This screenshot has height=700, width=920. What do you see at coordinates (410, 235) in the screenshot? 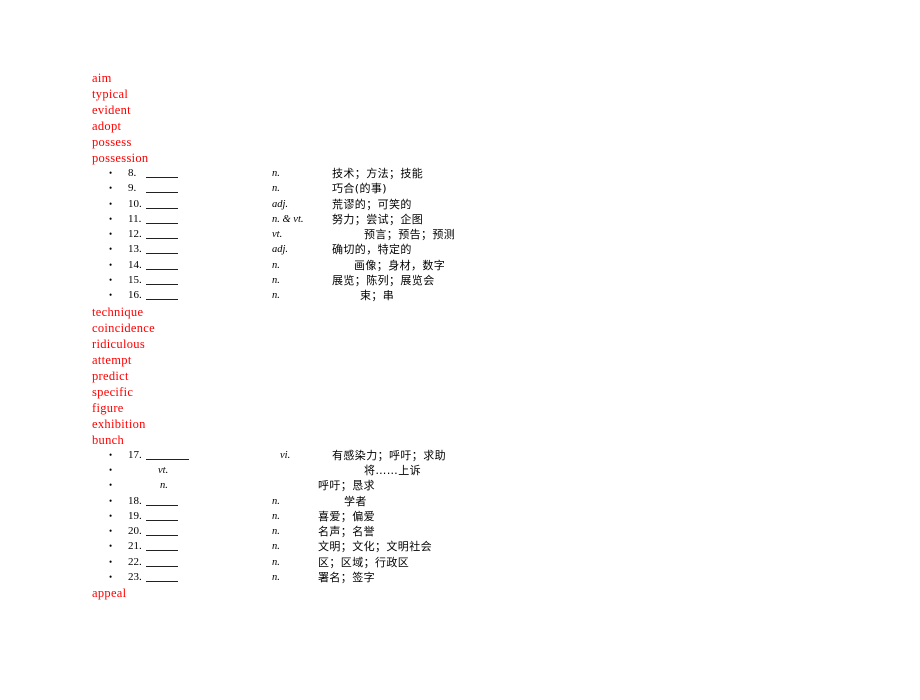
I see `chinese-meaning: 预言；预告；预测` at bounding box center [410, 235].